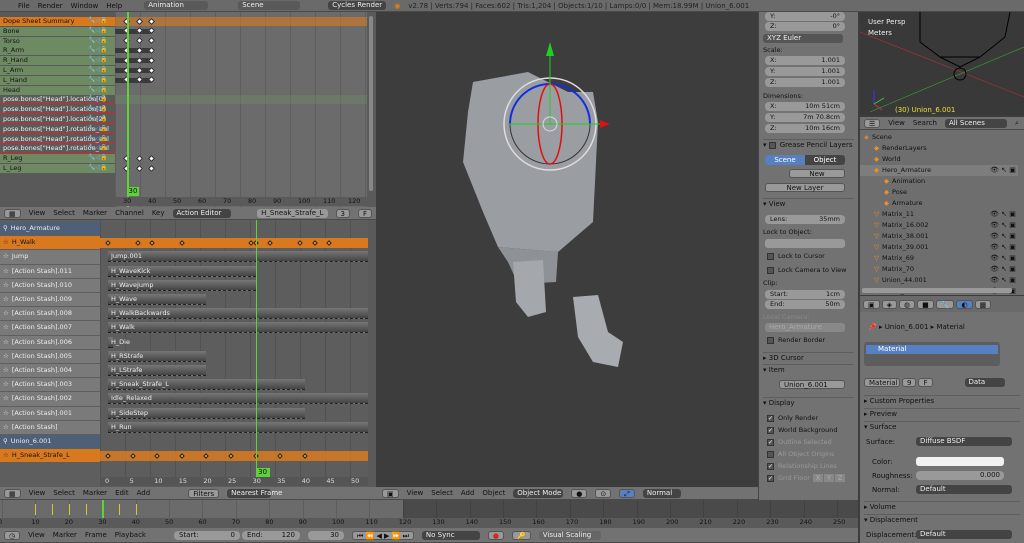 The height and width of the screenshot is (543, 1024). What do you see at coordinates (206, 413) in the screenshot?
I see `nla-strip: H_SideStep` at bounding box center [206, 413].